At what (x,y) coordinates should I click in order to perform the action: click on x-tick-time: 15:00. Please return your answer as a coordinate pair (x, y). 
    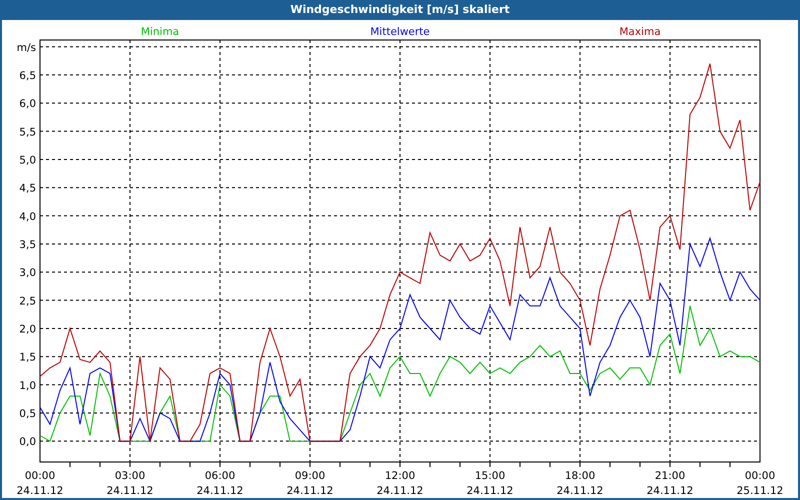
    Looking at the image, I should click on (490, 476).